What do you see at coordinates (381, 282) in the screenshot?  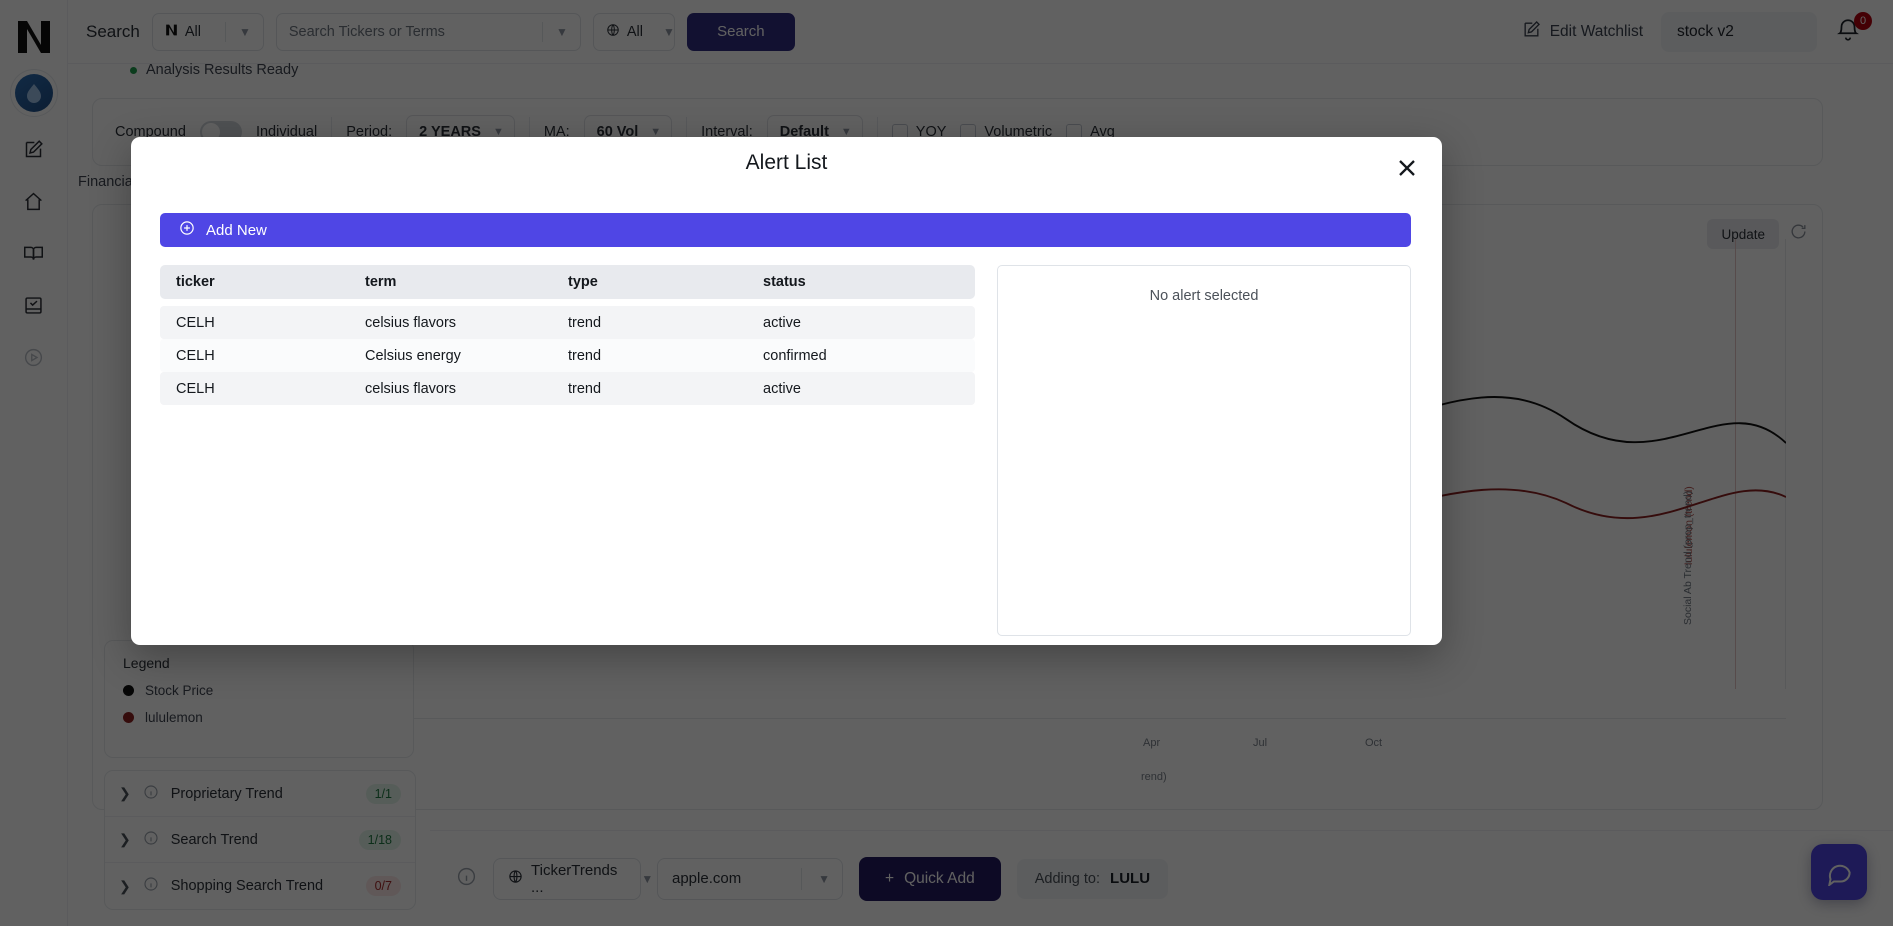 I see `column-header-term: term` at bounding box center [381, 282].